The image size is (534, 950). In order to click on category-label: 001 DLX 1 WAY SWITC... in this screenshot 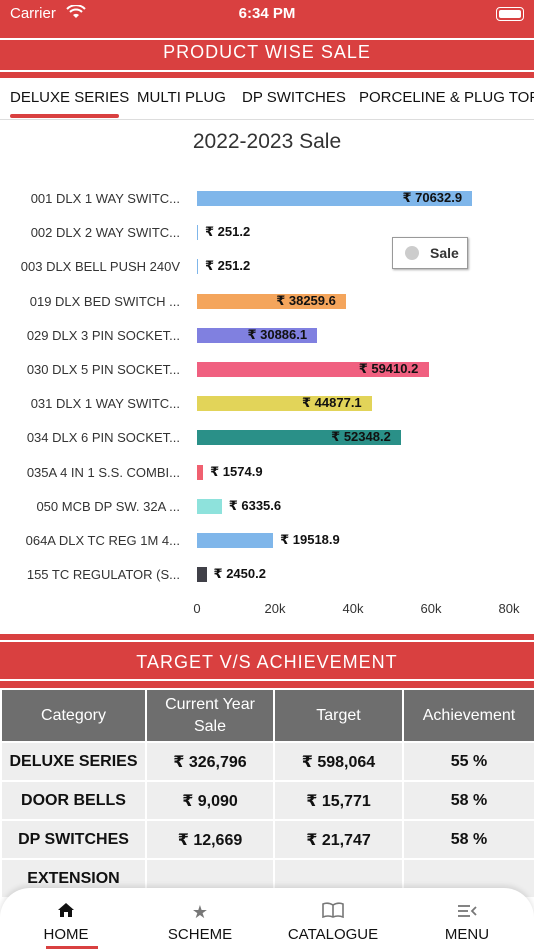, I will do `click(105, 198)`.